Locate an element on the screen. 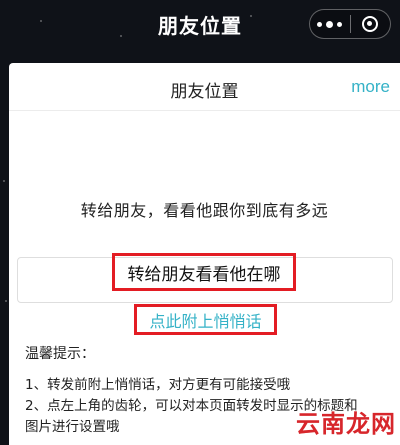  tip-item: 1、转发前附上悄悄话，对方更有可能接受哦 is located at coordinates (158, 385).